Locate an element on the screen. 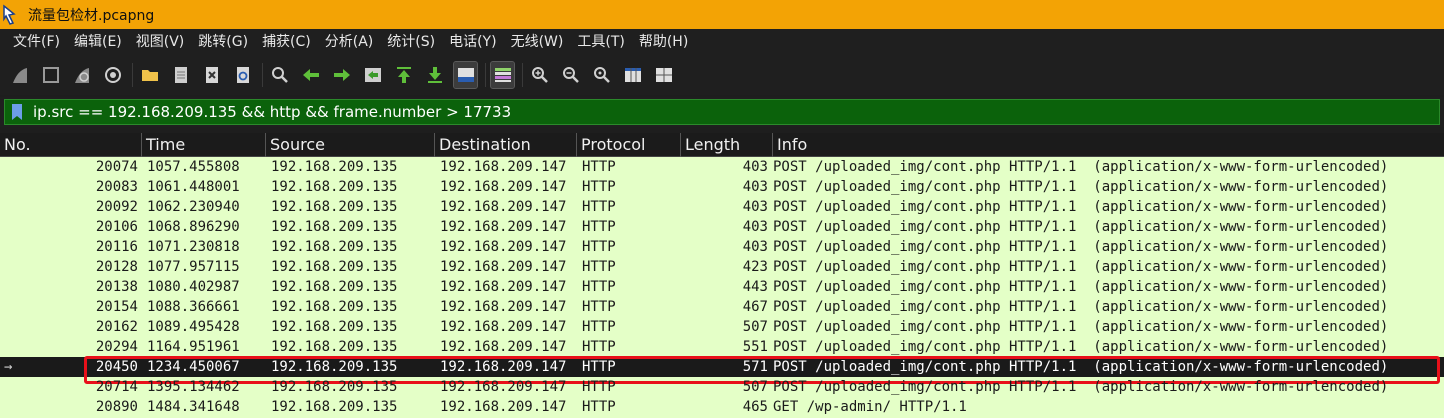 This screenshot has height=418, width=1444. packet-number: 20074 is located at coordinates (116, 167).